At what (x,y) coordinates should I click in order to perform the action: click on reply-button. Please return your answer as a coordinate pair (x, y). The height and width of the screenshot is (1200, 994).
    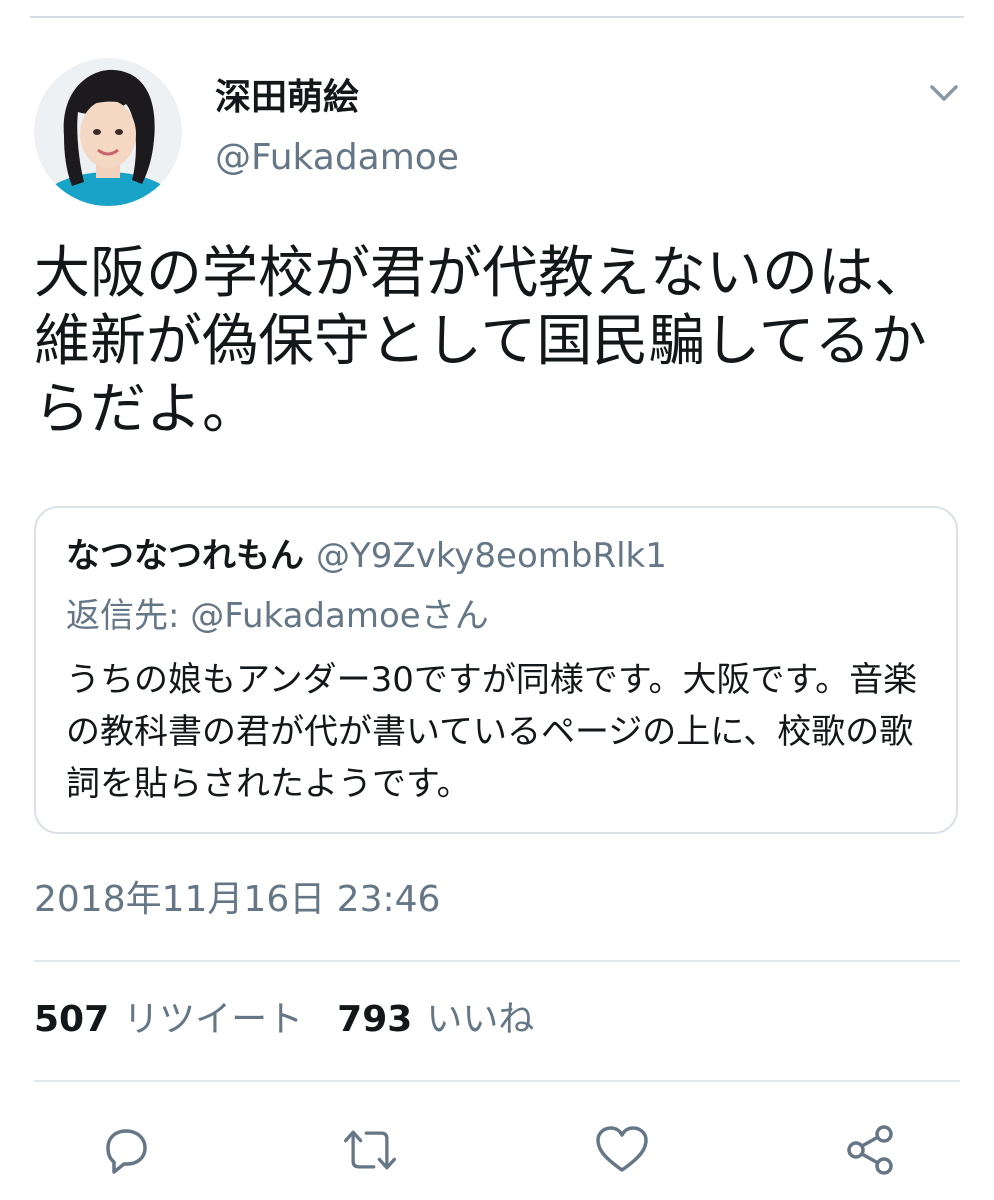
    Looking at the image, I should click on (126, 1150).